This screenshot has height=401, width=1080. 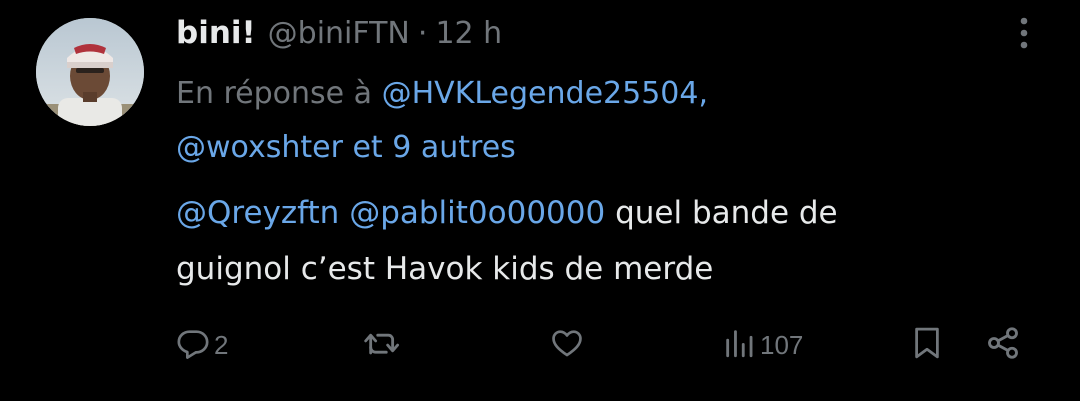 What do you see at coordinates (367, 147) in the screenshot?
I see `reply-joiner: et` at bounding box center [367, 147].